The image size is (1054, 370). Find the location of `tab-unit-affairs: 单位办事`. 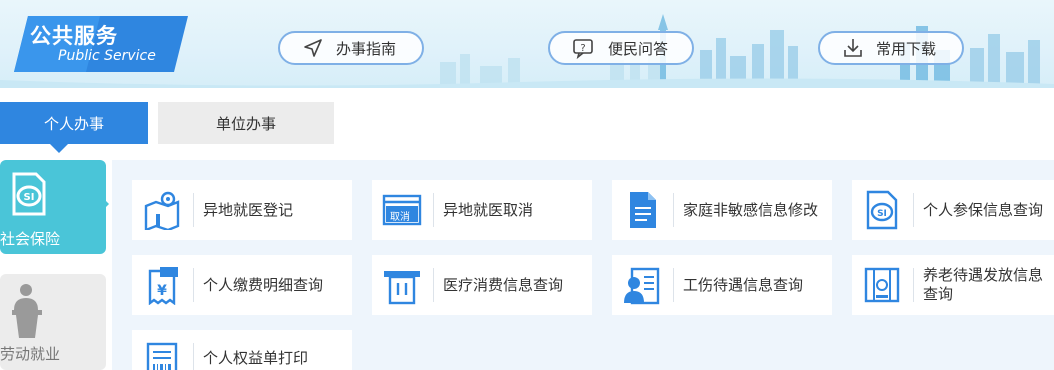

tab-unit-affairs: 单位办事 is located at coordinates (246, 123).